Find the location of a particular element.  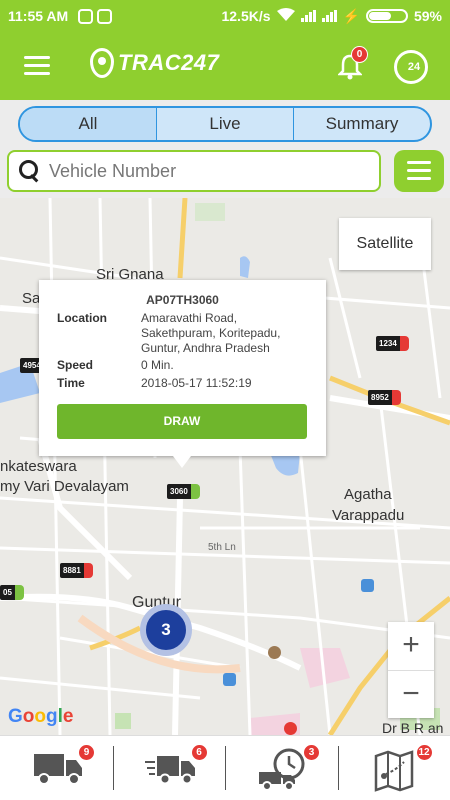

location-pin-icon is located at coordinates (102, 63).